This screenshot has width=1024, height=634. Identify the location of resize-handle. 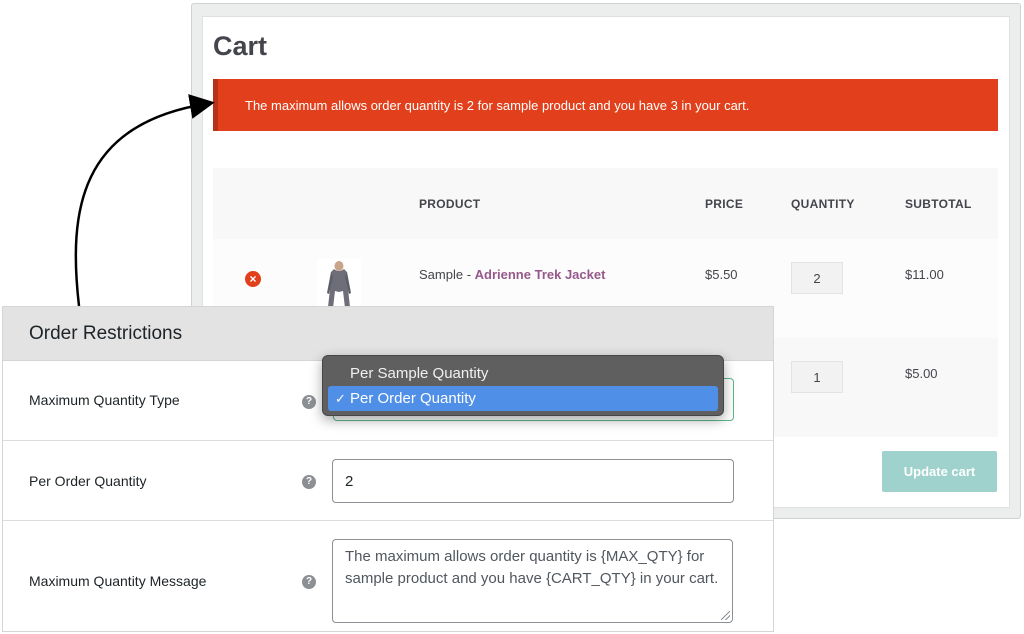
(725, 615).